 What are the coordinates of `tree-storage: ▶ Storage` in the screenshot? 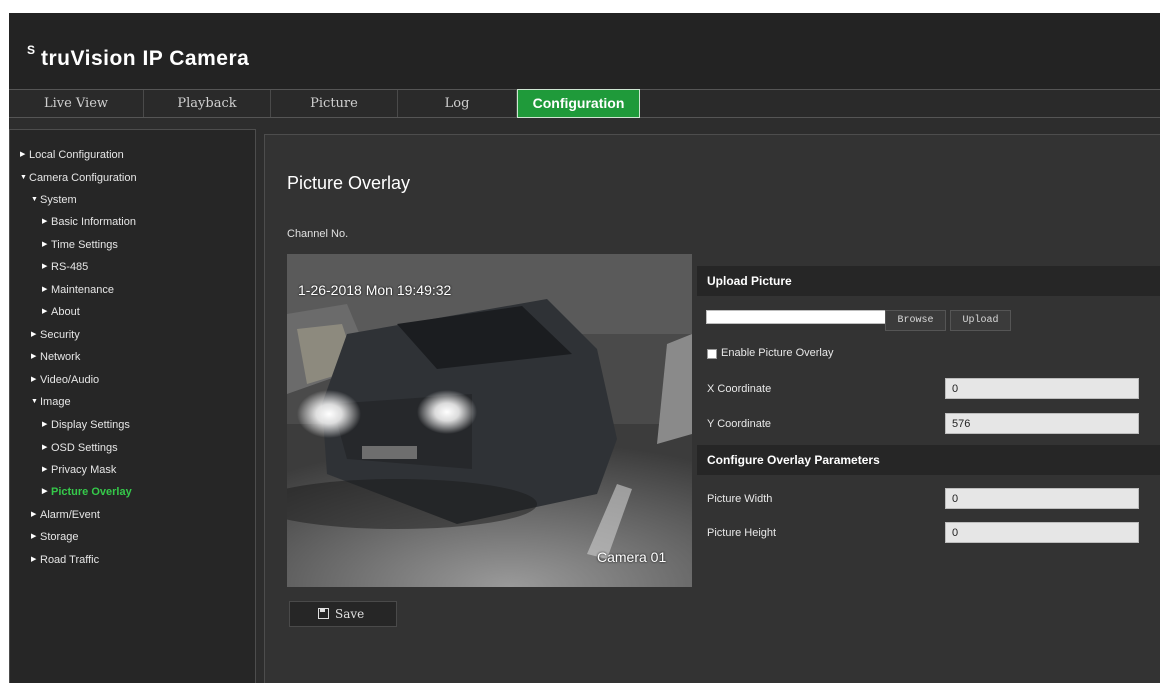 It's located at (55, 537).